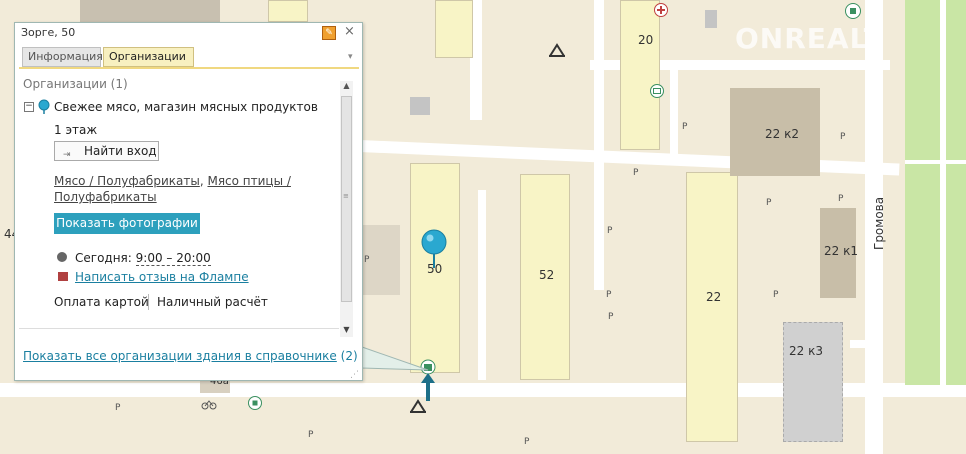 The image size is (966, 454). What do you see at coordinates (67, 155) in the screenshot?
I see `entrance-door-icon: ⇥` at bounding box center [67, 155].